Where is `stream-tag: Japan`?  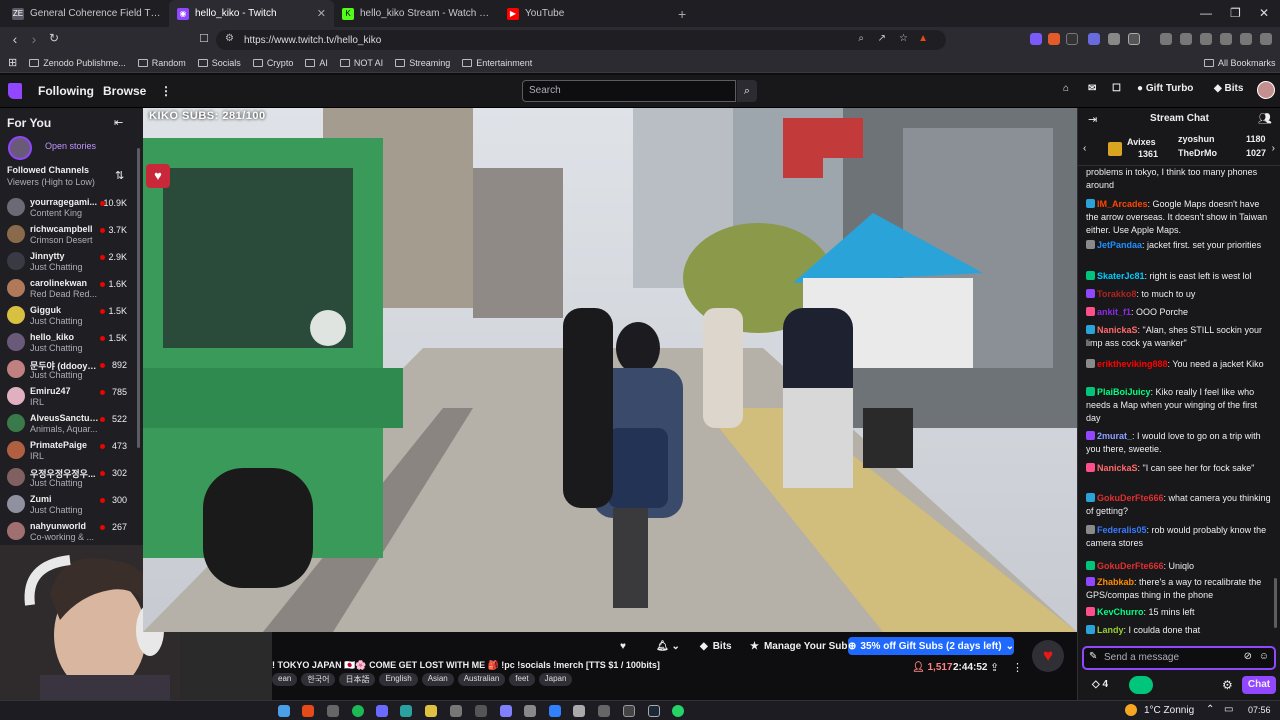 stream-tag: Japan is located at coordinates (555, 679).